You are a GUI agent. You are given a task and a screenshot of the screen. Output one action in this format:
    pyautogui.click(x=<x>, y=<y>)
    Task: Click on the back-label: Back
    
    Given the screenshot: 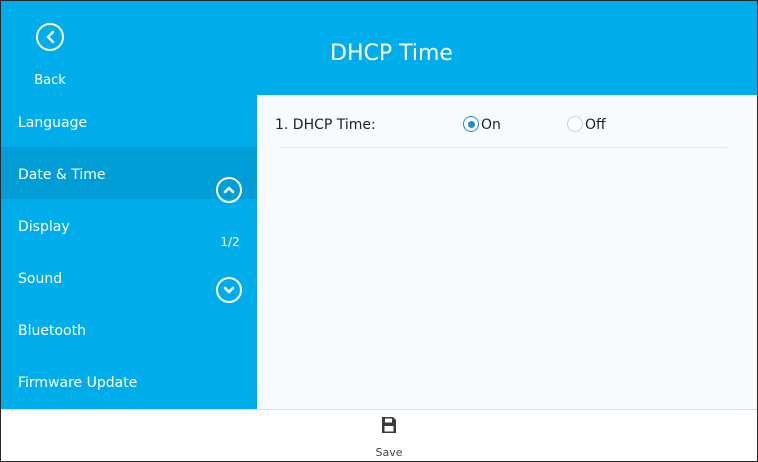 What is the action you would take?
    pyautogui.click(x=50, y=80)
    